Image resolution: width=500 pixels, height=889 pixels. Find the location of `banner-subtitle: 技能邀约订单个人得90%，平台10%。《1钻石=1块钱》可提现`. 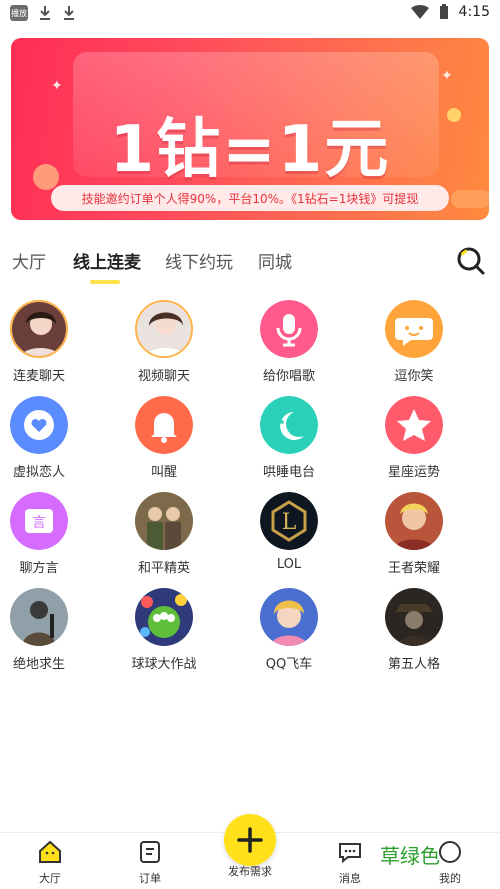

banner-subtitle: 技能邀约订单个人得90%，平台10%。《1钻石=1块钱》可提现 is located at coordinates (250, 198).